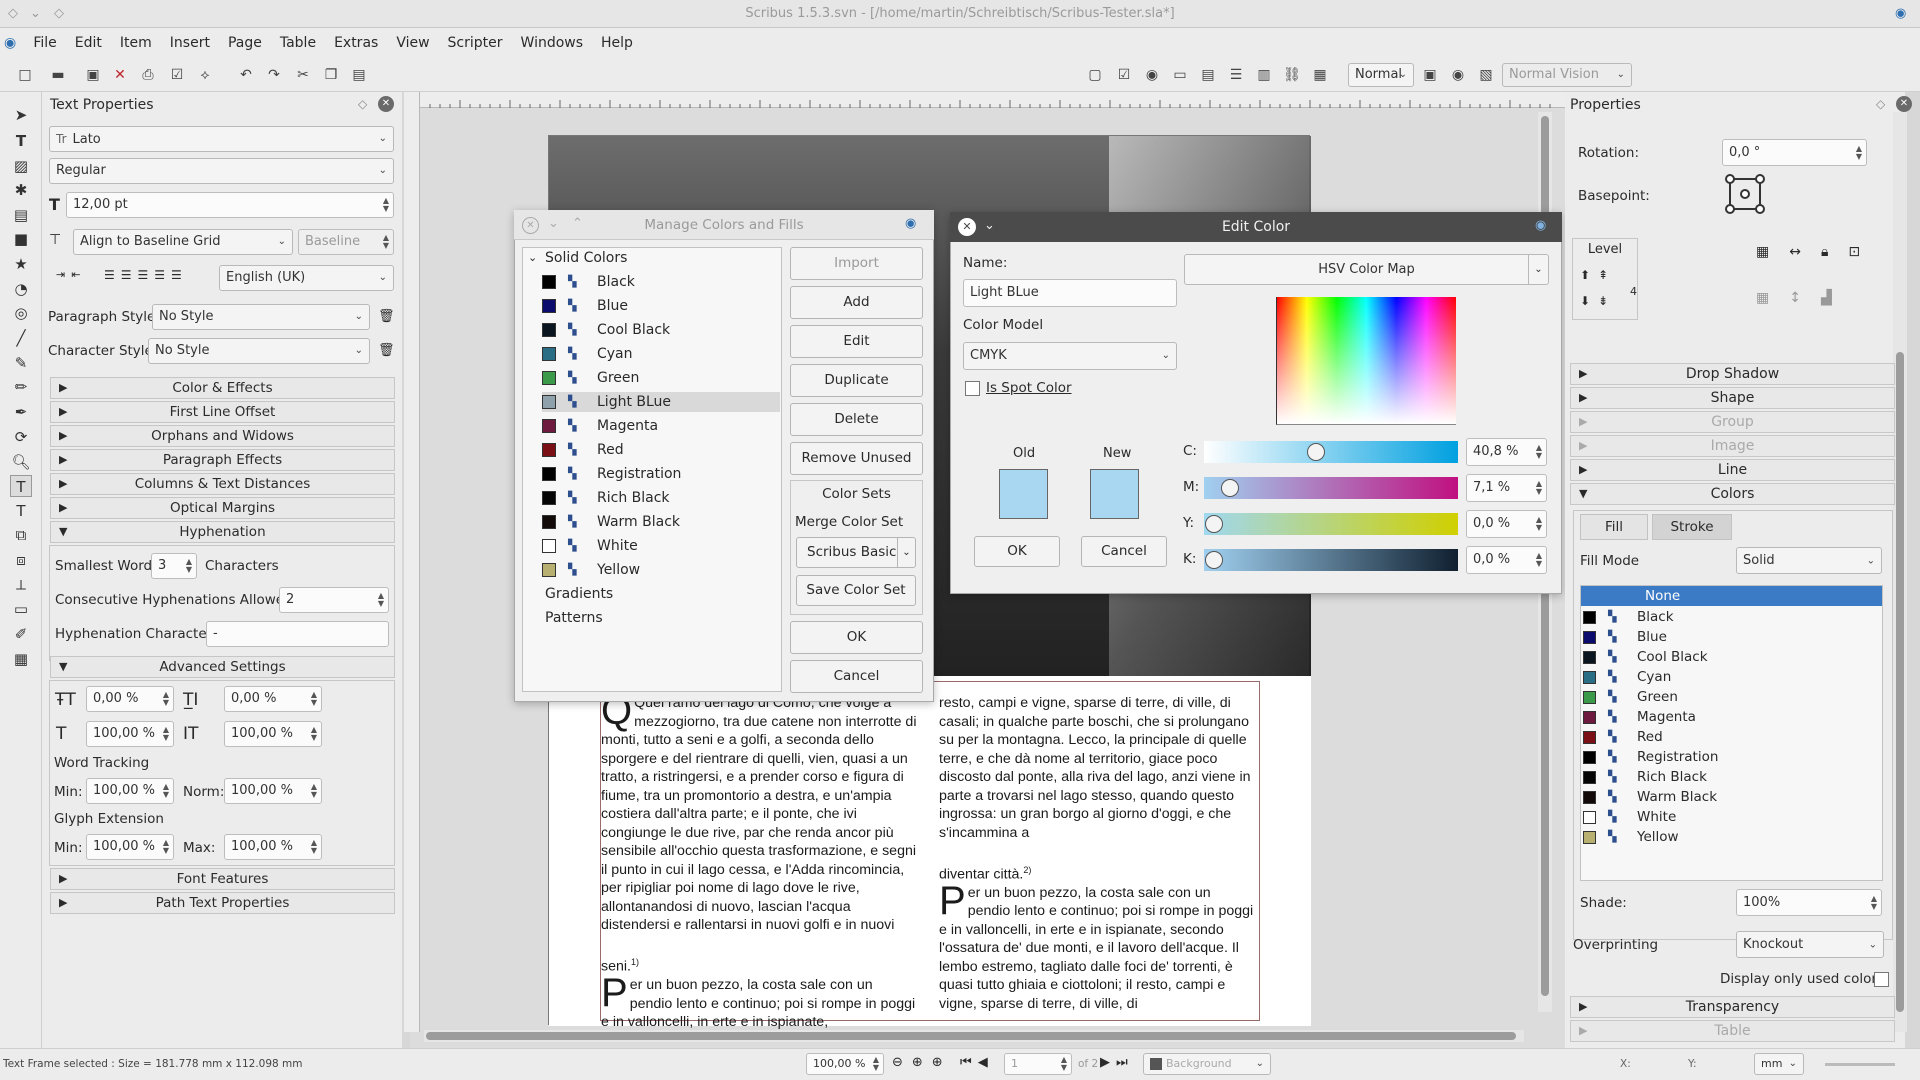  I want to click on menu-table: Table, so click(298, 43).